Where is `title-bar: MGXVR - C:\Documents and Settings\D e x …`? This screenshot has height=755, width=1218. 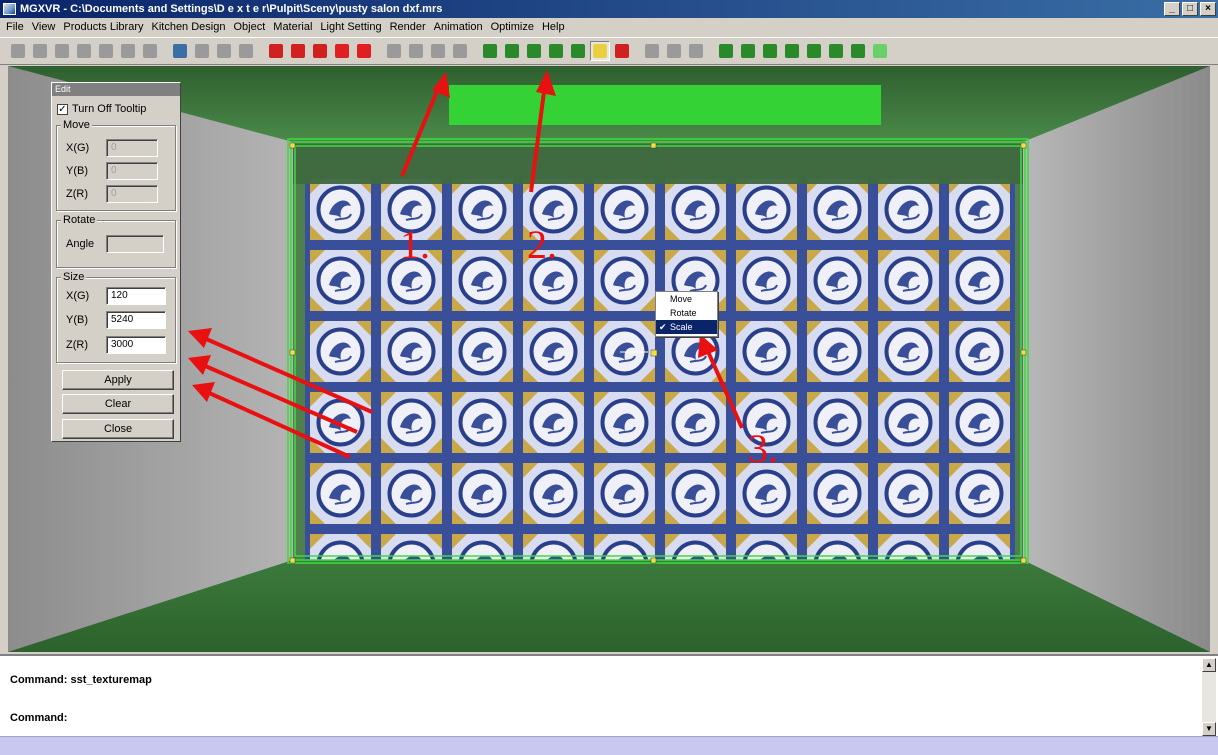
title-bar: MGXVR - C:\Documents and Settings\D e x … is located at coordinates (609, 9).